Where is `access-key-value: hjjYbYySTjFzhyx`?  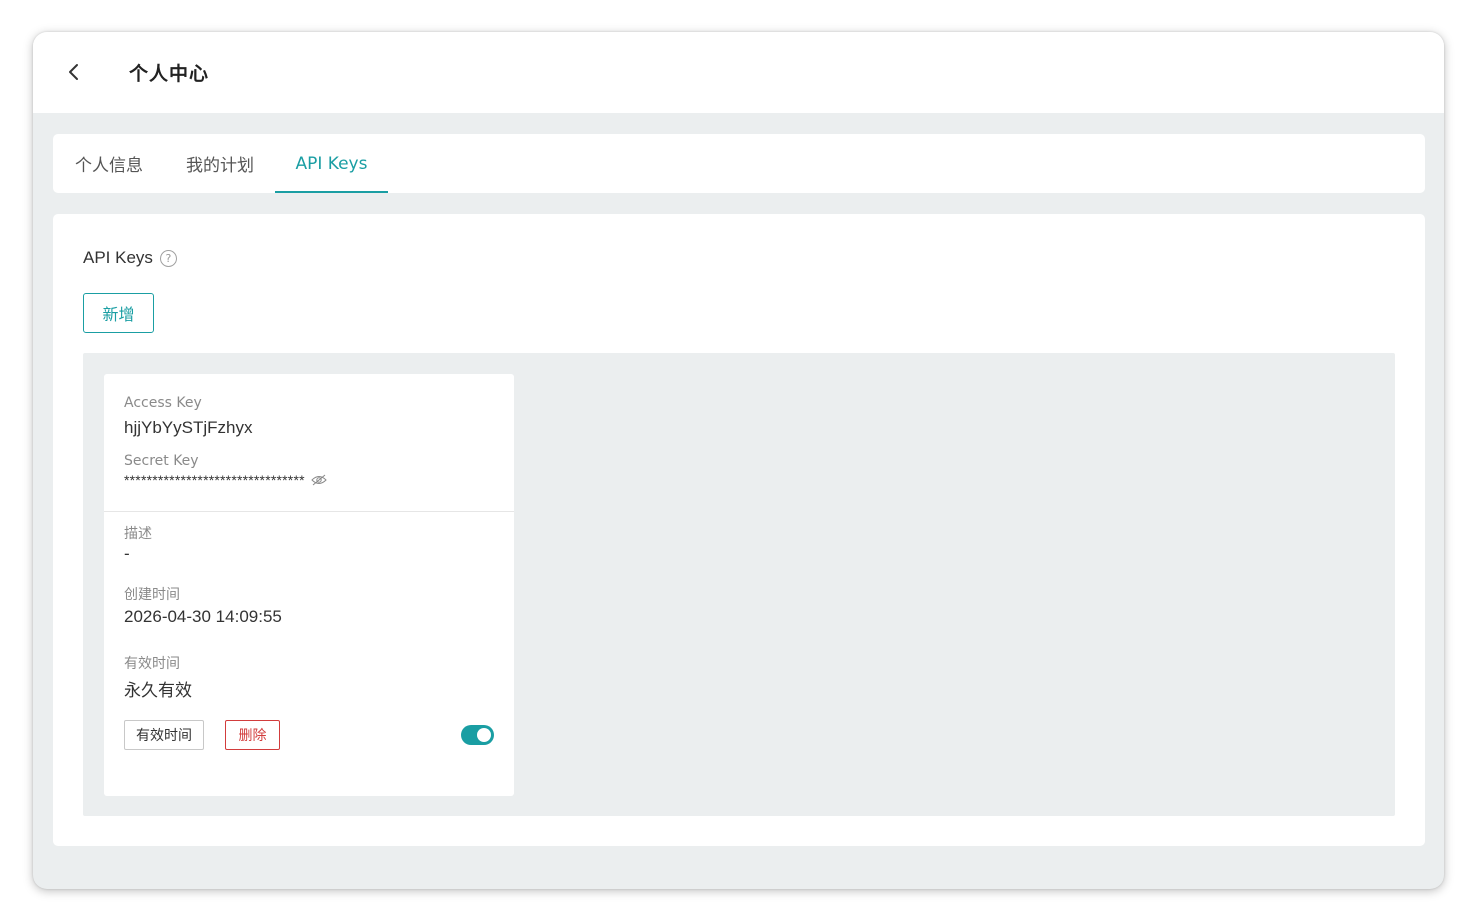
access-key-value: hjjYbYySTjFzhyx is located at coordinates (188, 427).